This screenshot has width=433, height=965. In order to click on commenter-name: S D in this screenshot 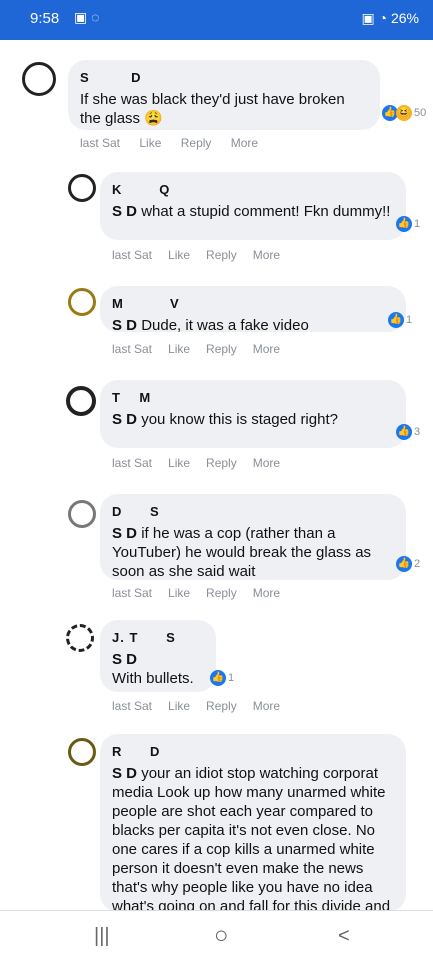, I will do `click(224, 77)`.